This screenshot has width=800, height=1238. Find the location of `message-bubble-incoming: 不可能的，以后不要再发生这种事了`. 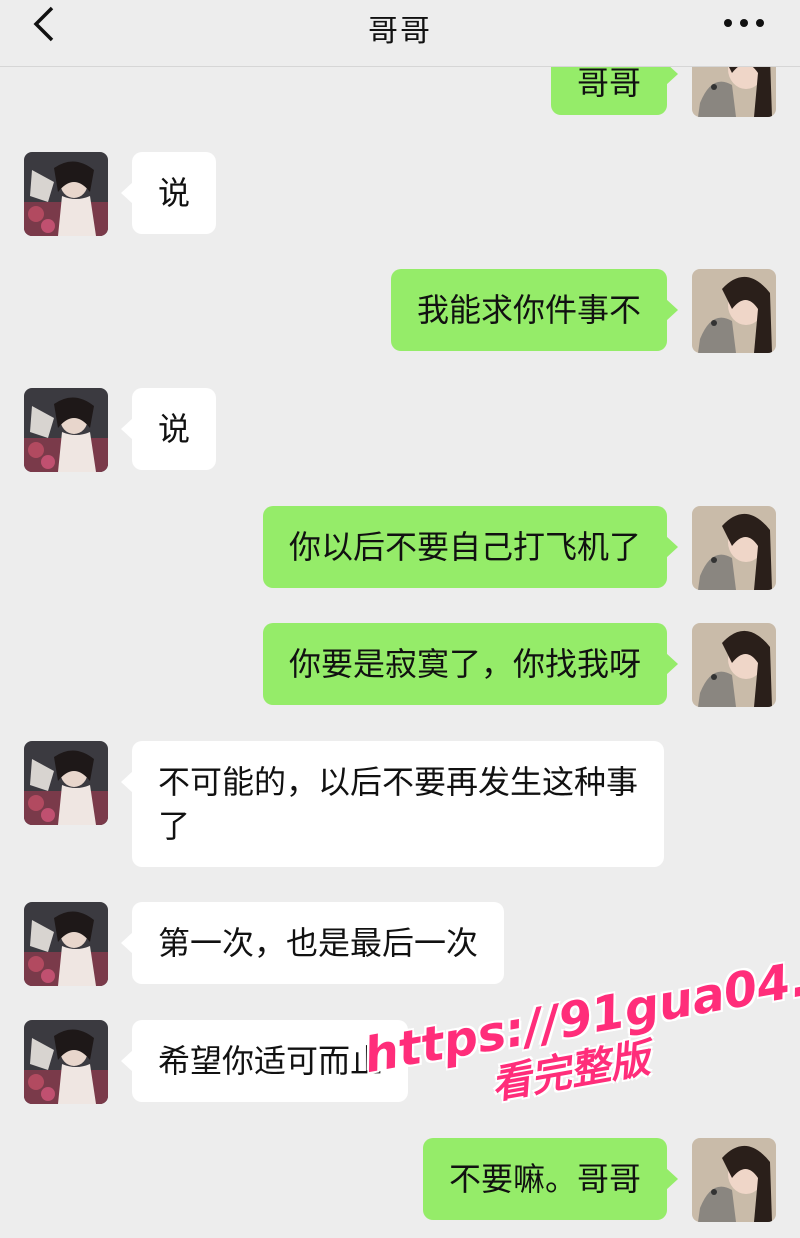

message-bubble-incoming: 不可能的，以后不要再发生这种事了 is located at coordinates (392, 804).